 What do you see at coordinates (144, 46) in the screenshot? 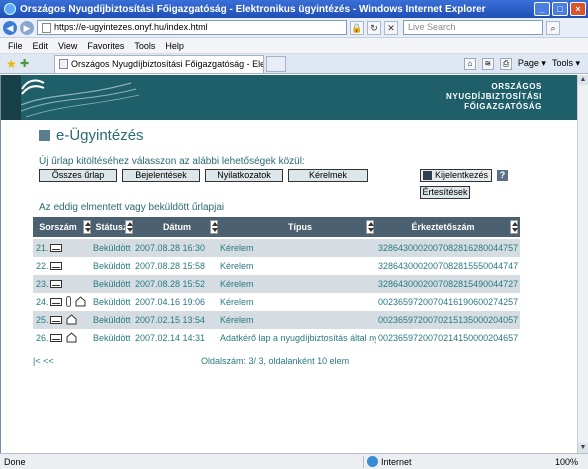
I see `menu-tools: Tools` at bounding box center [144, 46].